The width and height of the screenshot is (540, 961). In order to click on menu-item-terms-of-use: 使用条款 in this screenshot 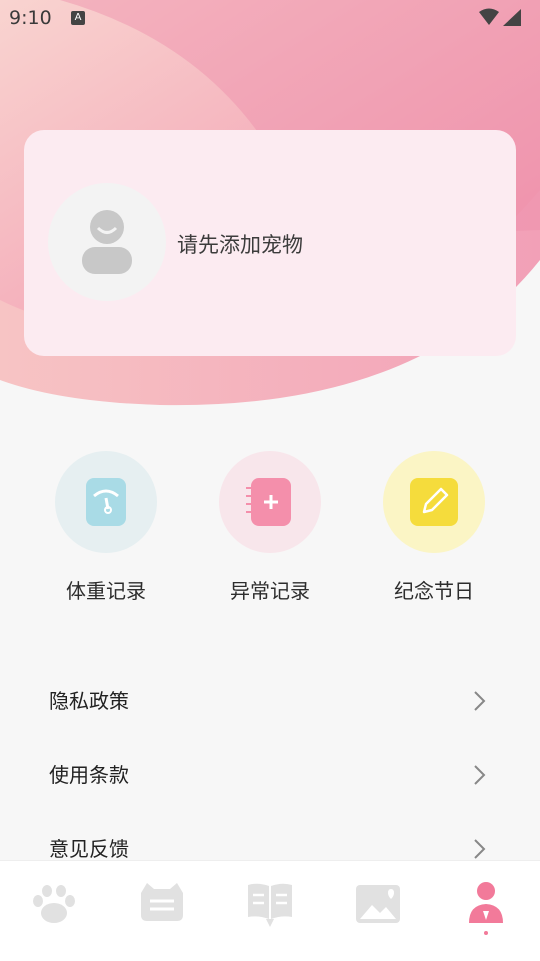, I will do `click(270, 775)`.